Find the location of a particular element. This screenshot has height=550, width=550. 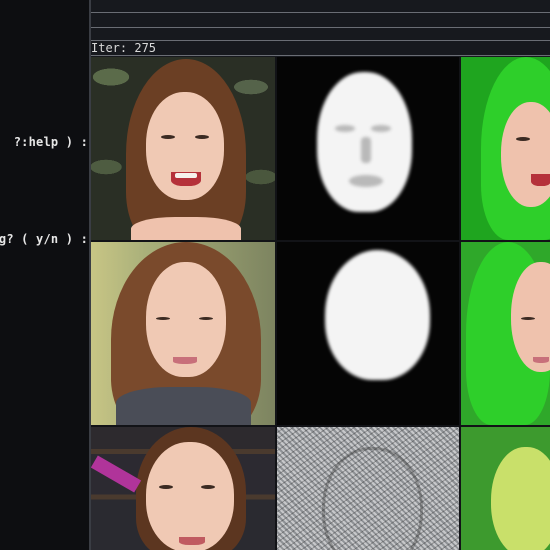

iteration-counter: Iter: 275 is located at coordinates (124, 48).